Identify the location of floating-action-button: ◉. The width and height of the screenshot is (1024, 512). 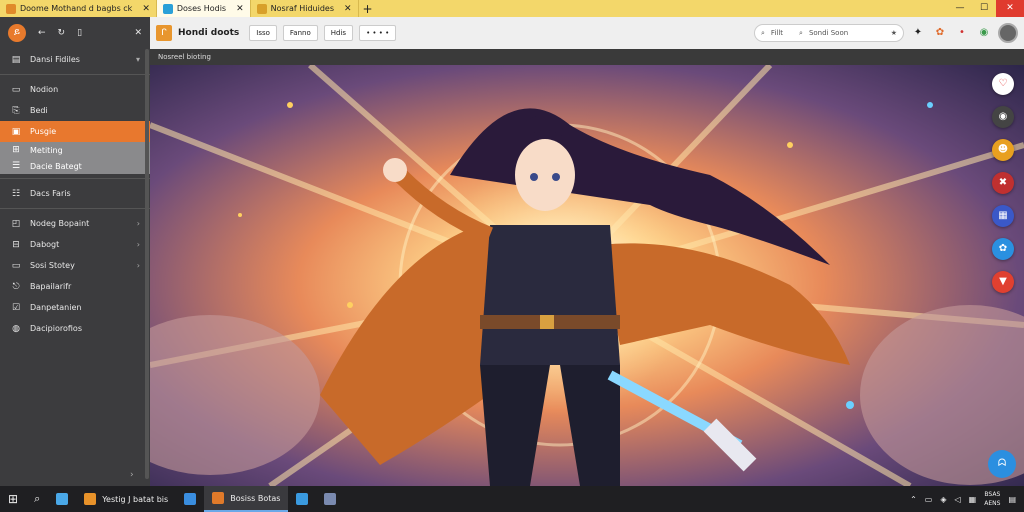
(1003, 117).